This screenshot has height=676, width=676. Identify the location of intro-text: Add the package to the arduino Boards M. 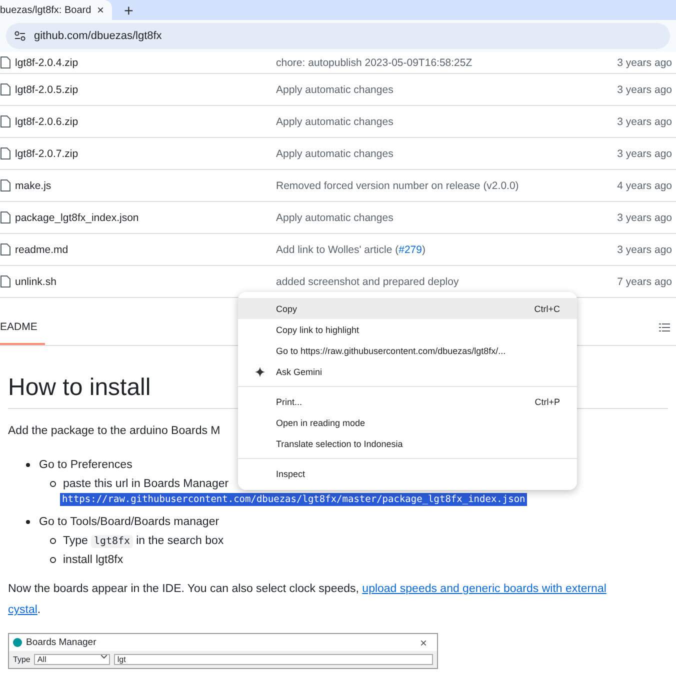
(114, 431).